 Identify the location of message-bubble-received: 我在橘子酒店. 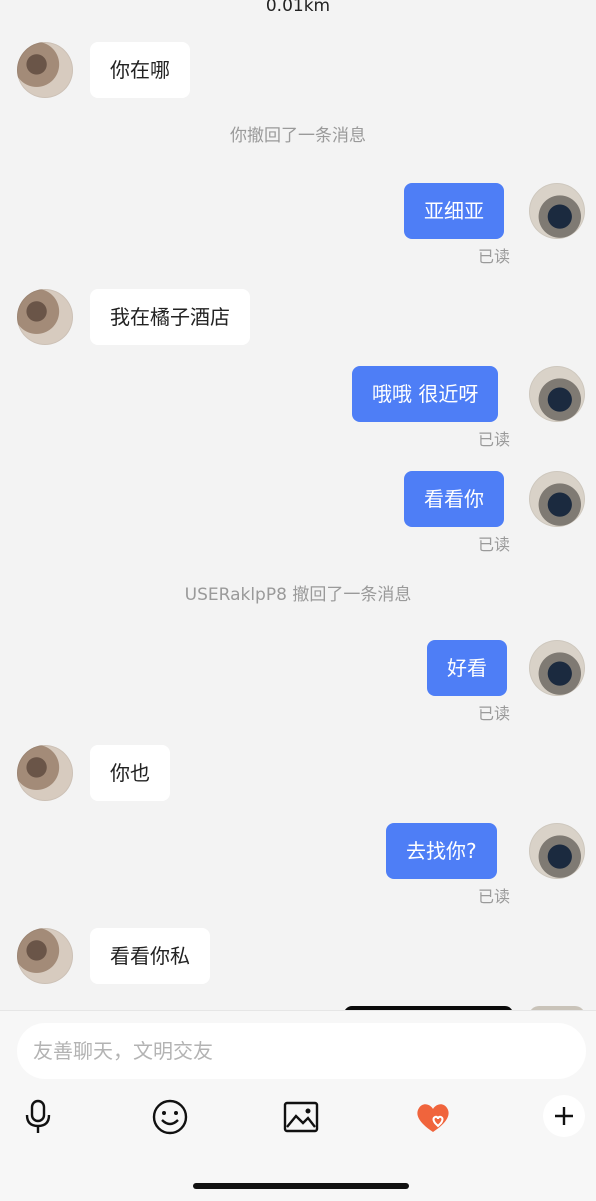
(170, 317).